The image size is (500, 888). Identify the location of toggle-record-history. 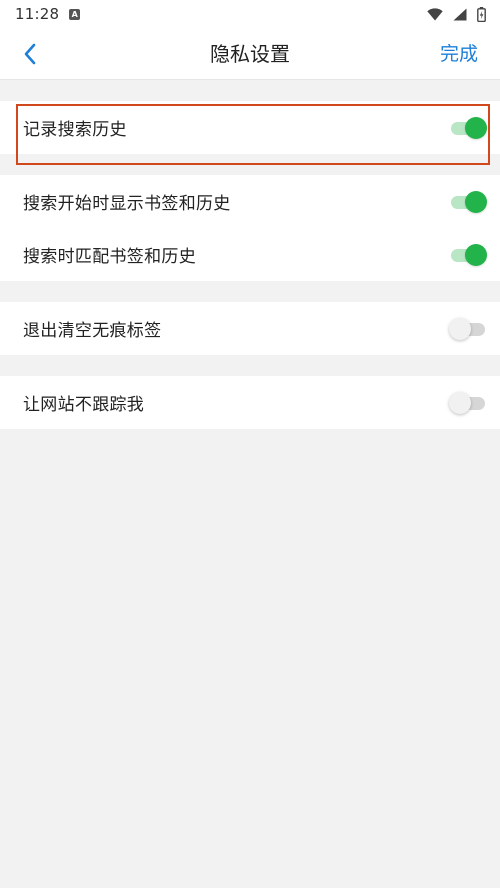
(468, 128).